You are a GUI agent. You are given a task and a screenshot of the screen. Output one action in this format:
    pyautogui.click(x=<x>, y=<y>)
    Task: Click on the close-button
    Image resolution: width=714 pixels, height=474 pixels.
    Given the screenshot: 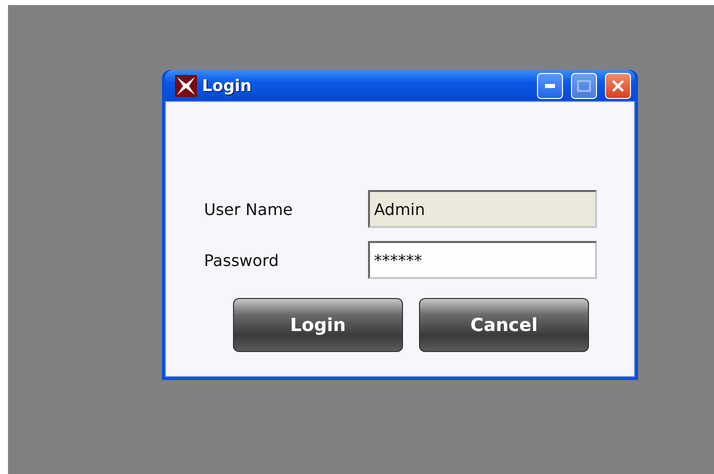 What is the action you would take?
    pyautogui.click(x=618, y=85)
    